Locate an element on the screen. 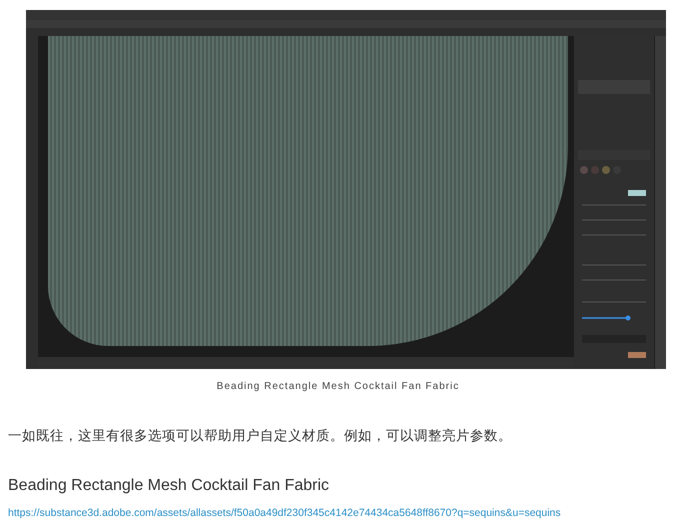 The height and width of the screenshot is (529, 676). article-heading: Beading Rectangle Mesh Cocktail Fan Fabric is located at coordinates (169, 486).